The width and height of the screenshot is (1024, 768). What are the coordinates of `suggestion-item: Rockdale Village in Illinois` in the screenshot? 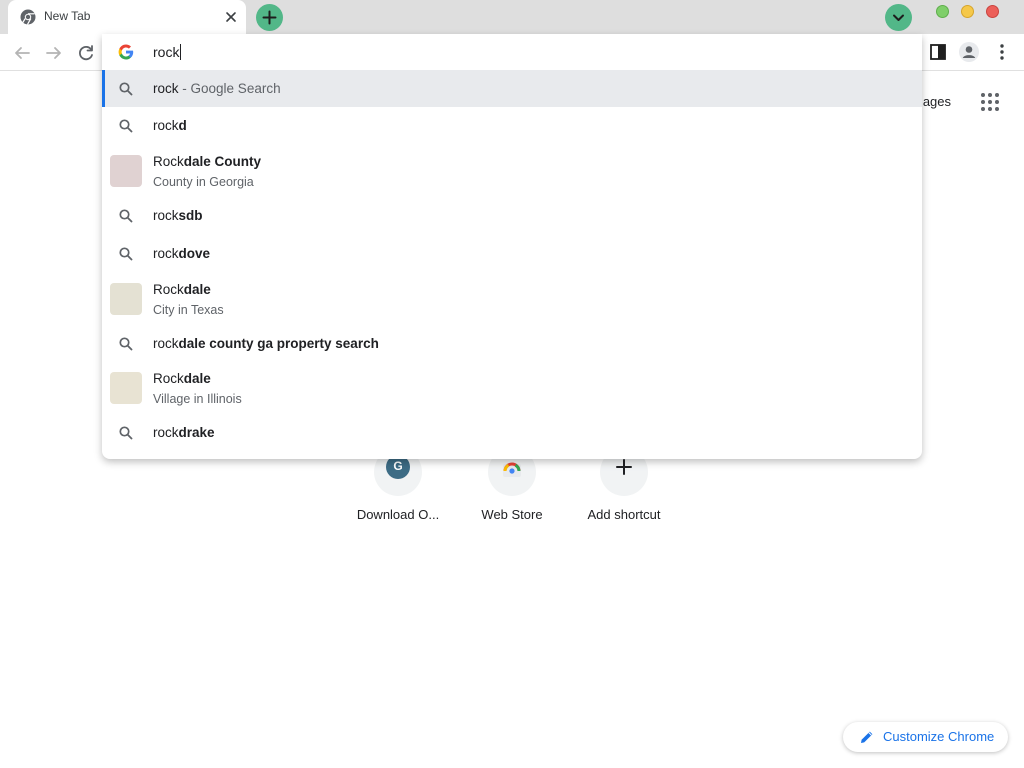 It's located at (512, 388).